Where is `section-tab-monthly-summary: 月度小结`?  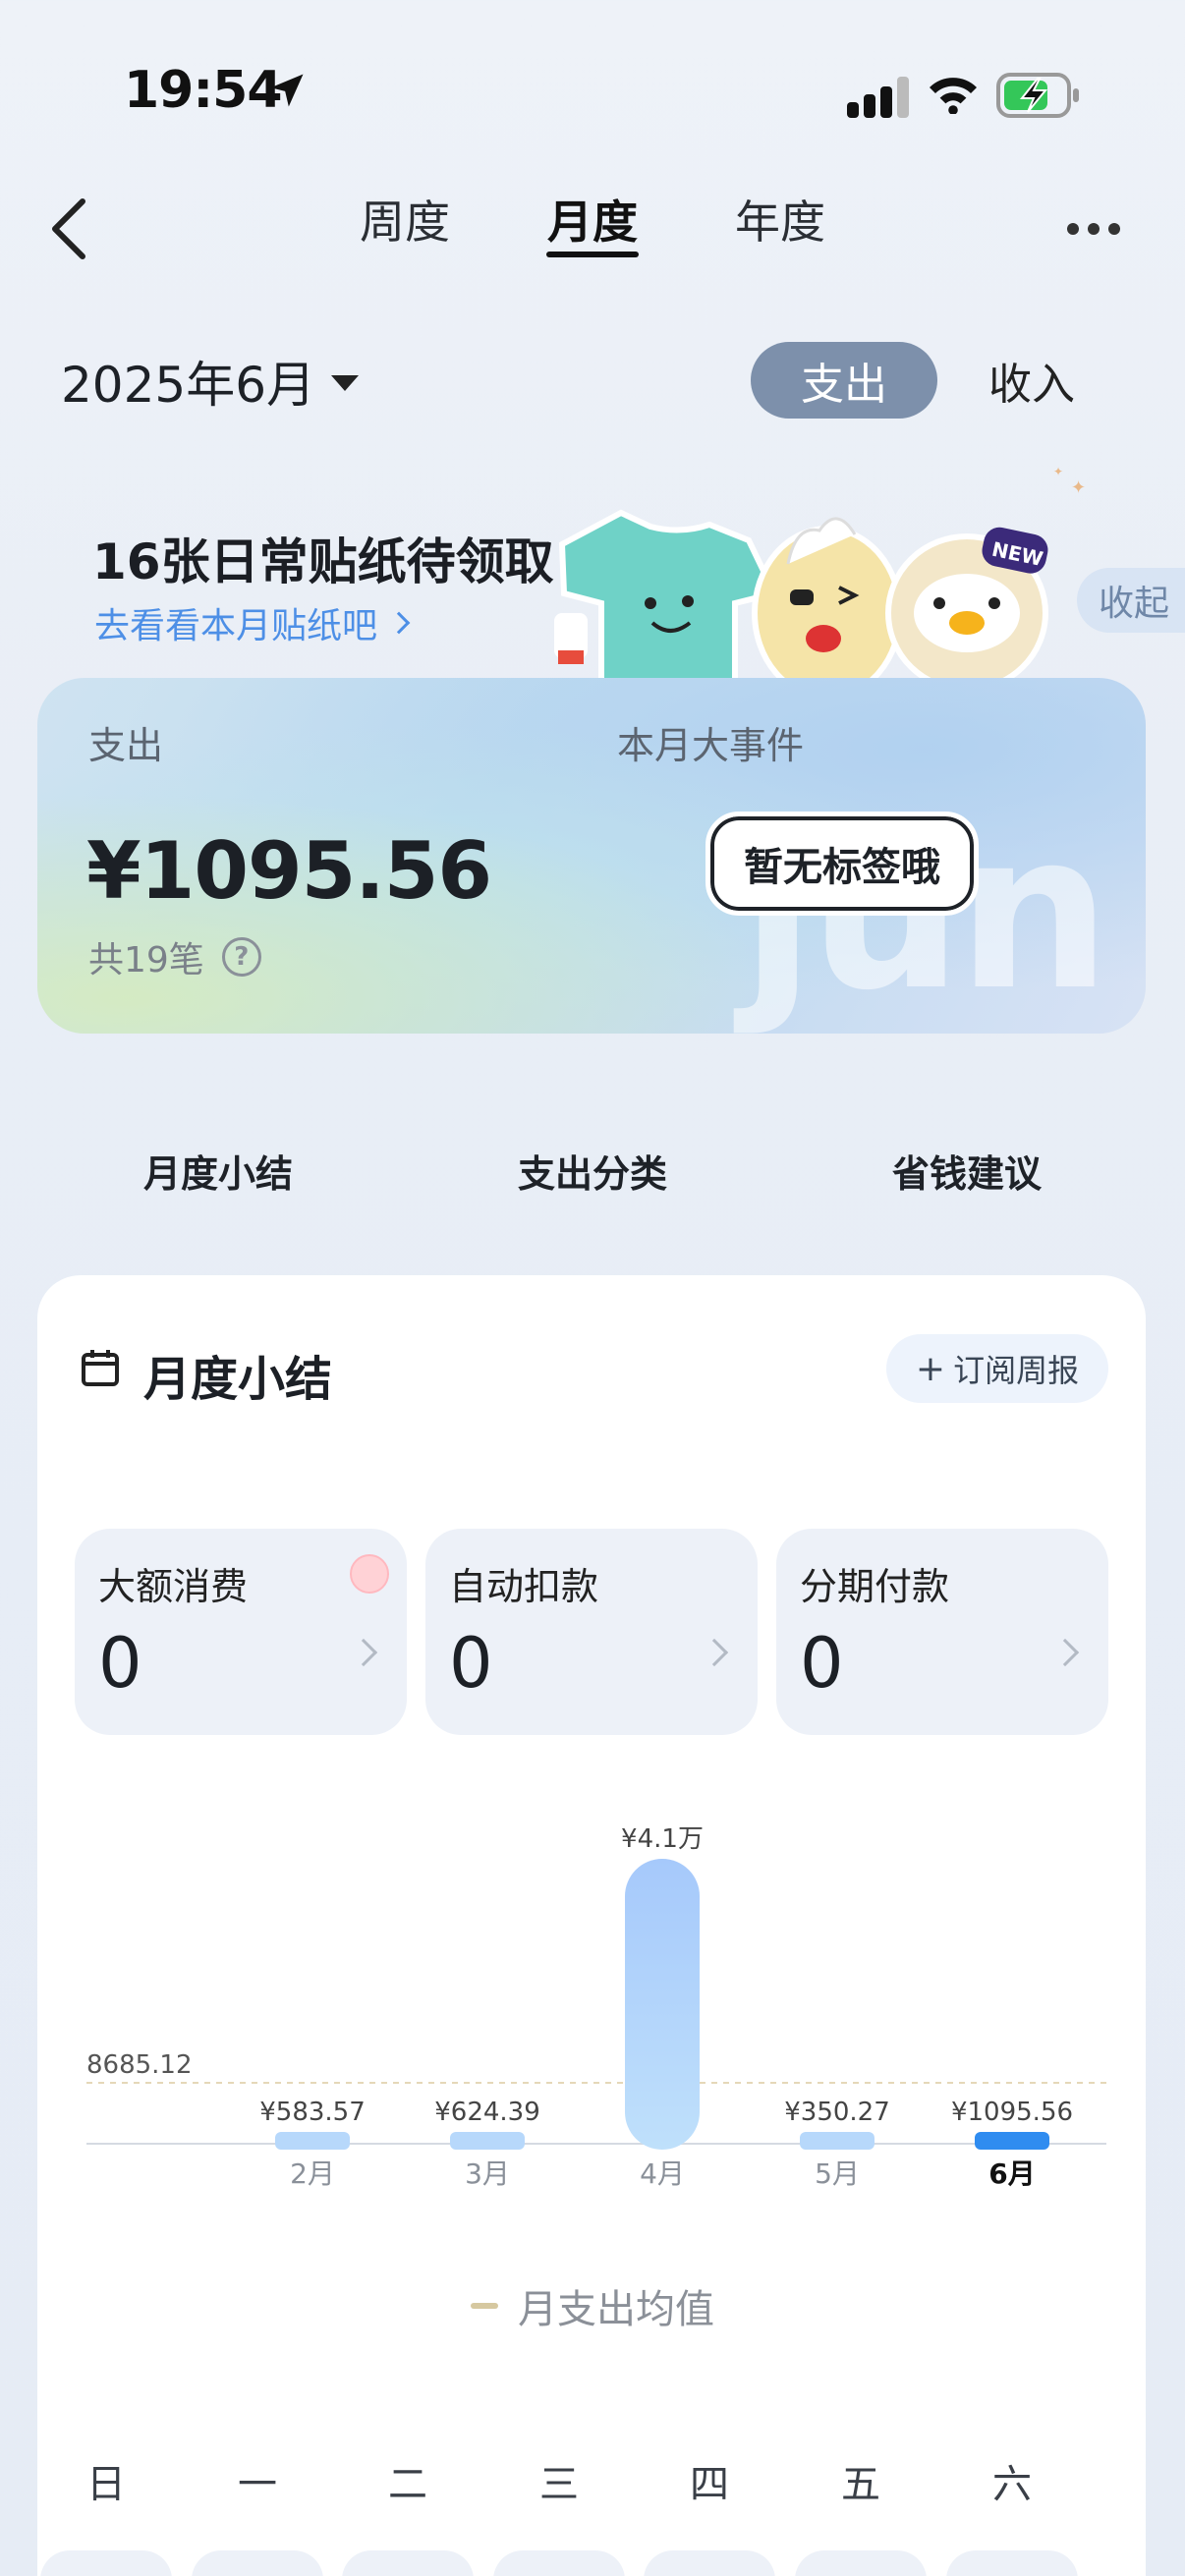 section-tab-monthly-summary: 月度小结 is located at coordinates (218, 1171).